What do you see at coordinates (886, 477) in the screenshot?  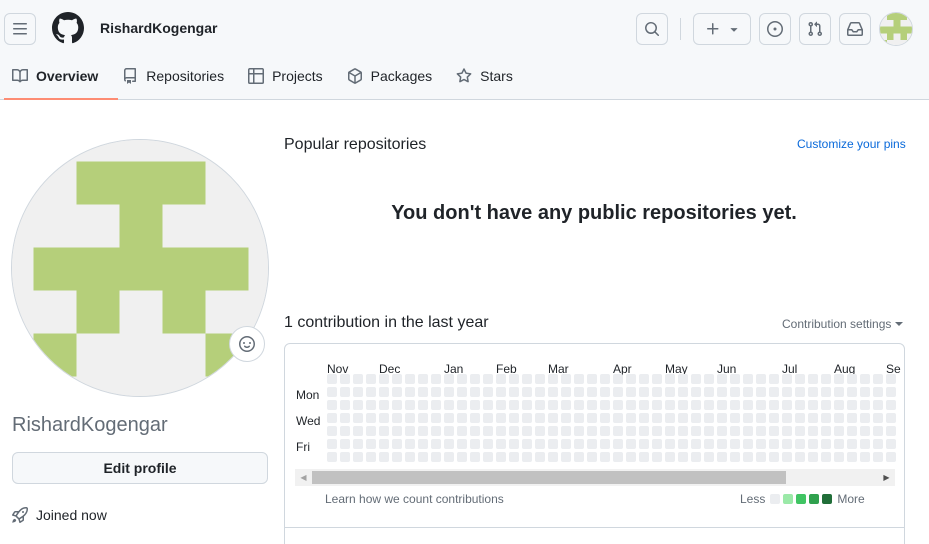 I see `scroll-right-arrow: ▶` at bounding box center [886, 477].